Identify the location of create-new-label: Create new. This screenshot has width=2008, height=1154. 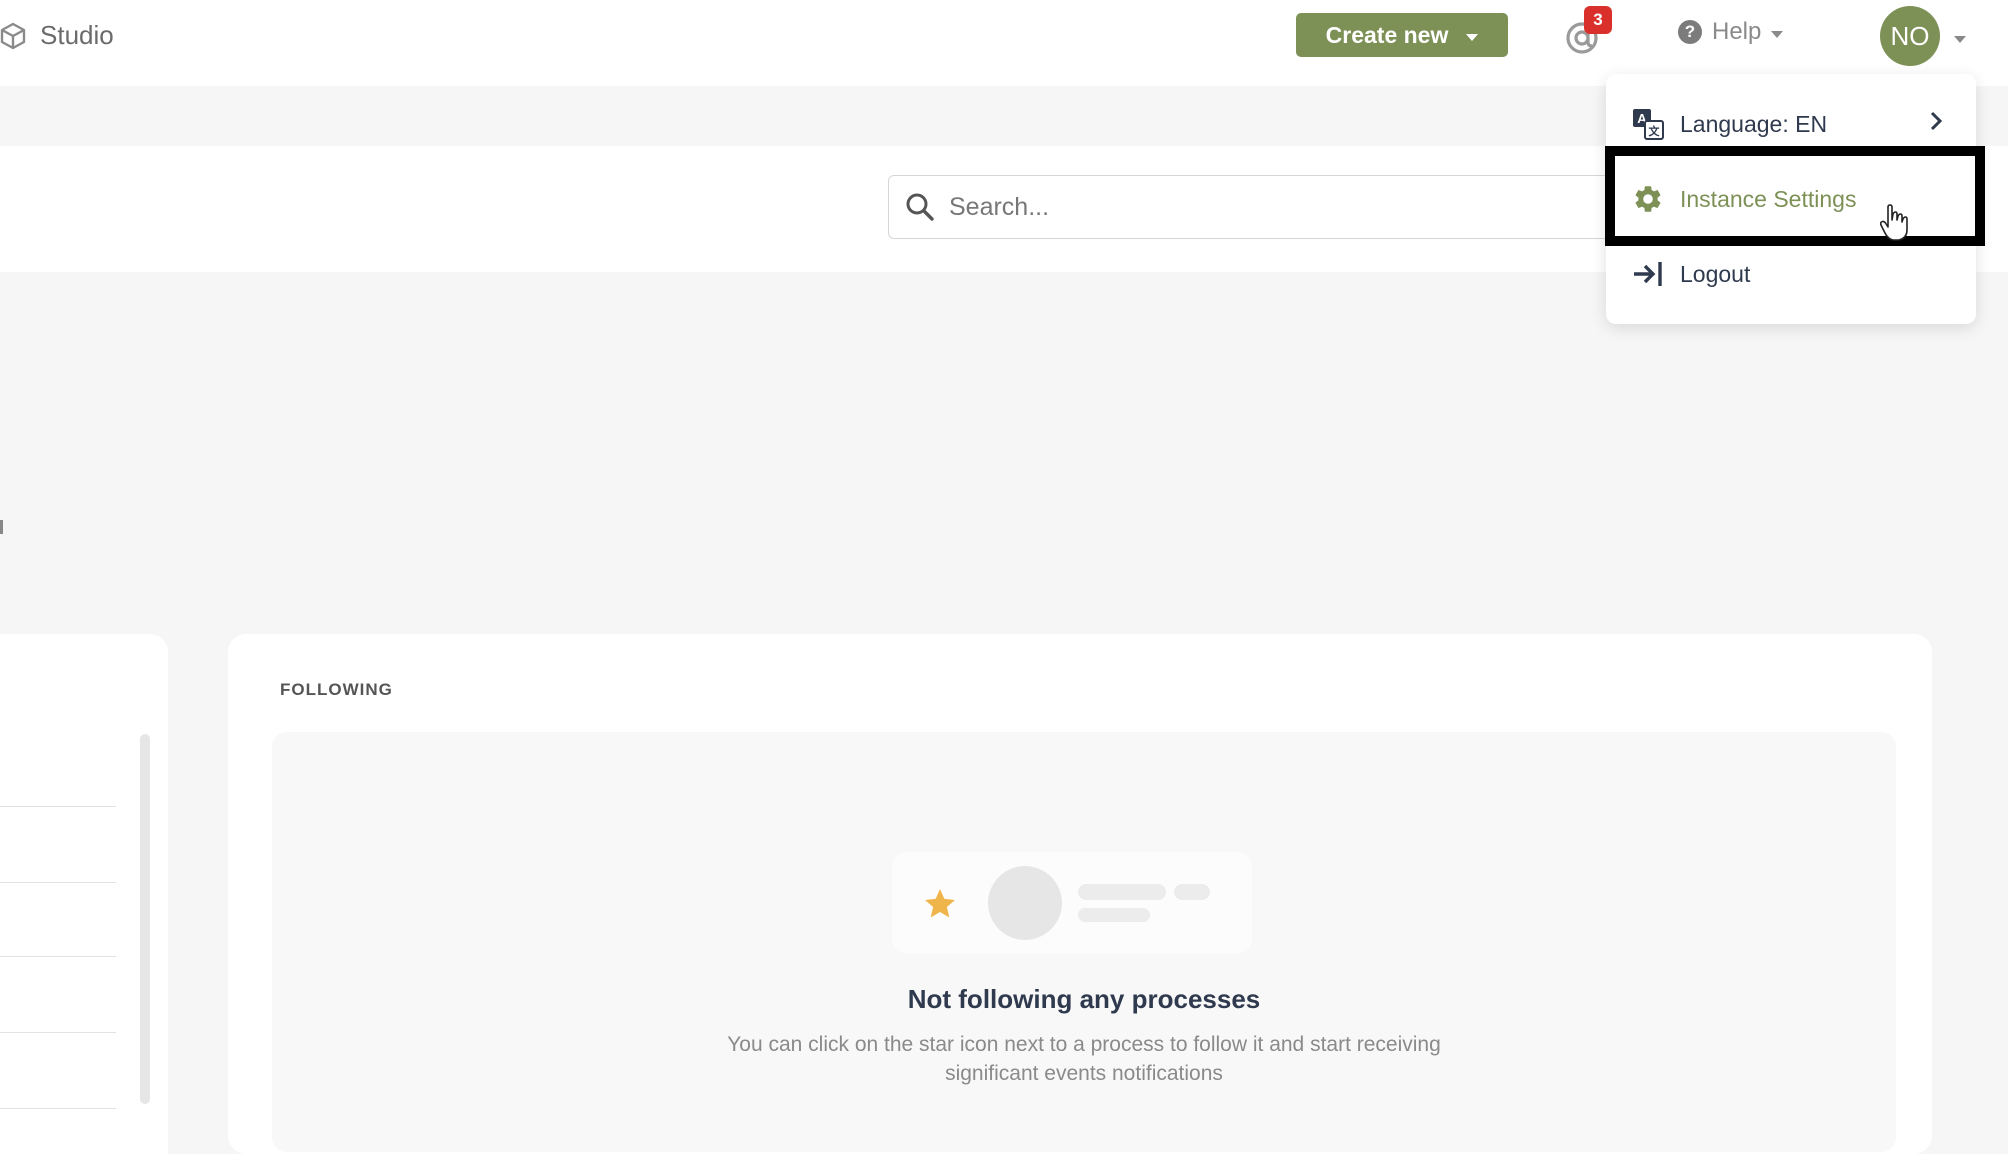
(1387, 34).